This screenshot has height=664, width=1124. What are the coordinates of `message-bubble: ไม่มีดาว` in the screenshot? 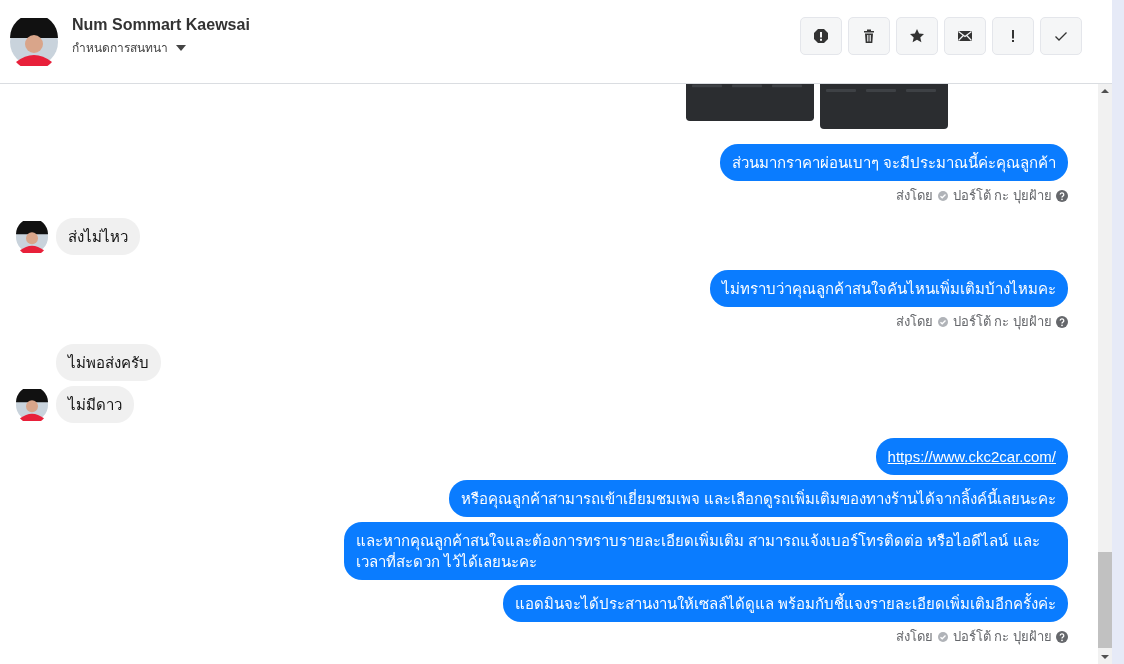 It's located at (95, 404).